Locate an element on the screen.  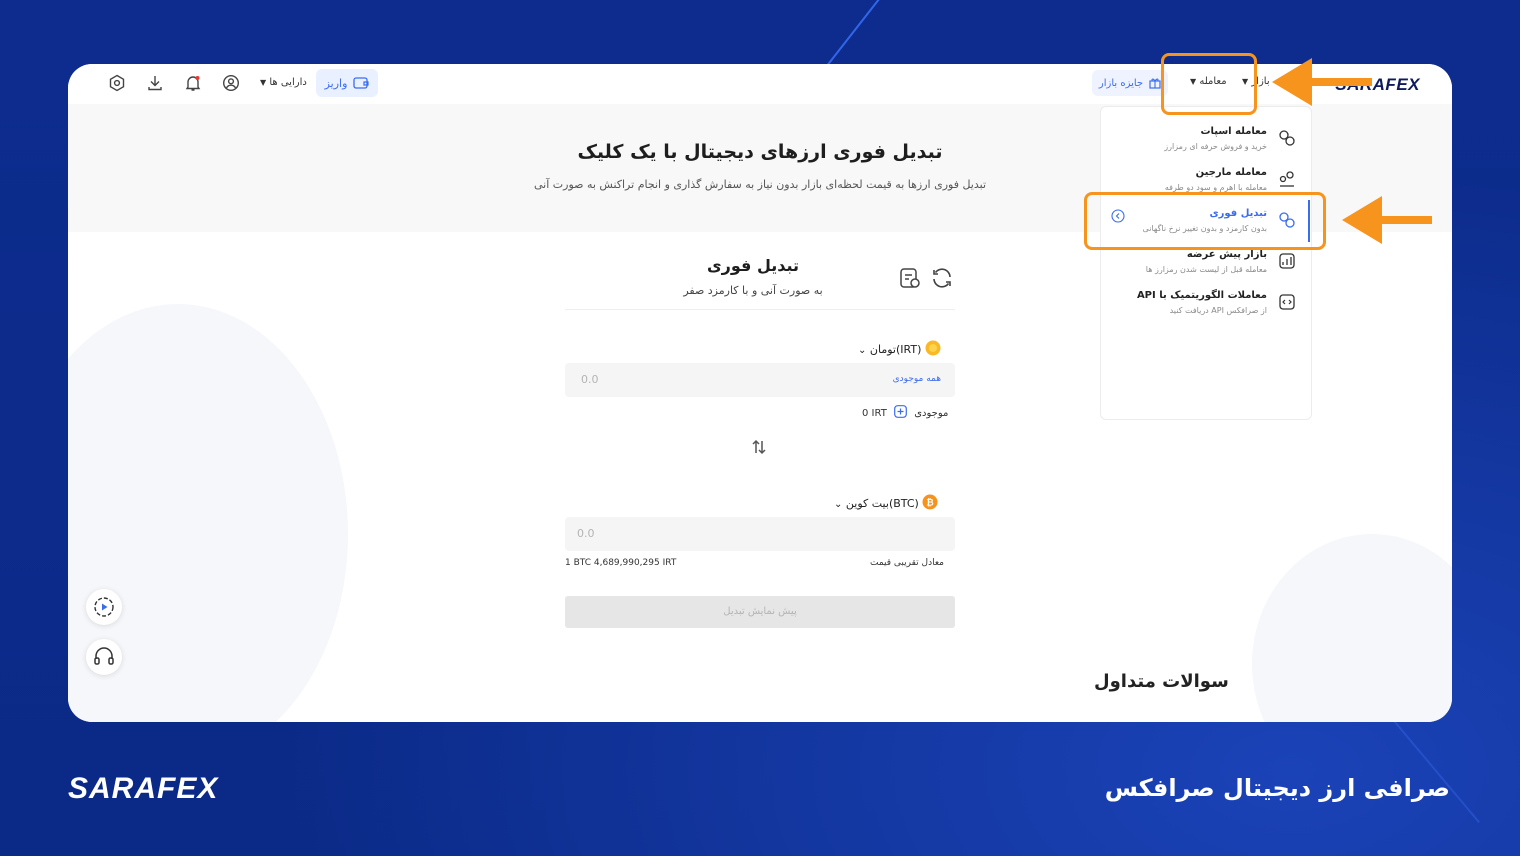
menu-item-title: معاملات الگوریتمیک با API is located at coordinates (1201, 295).